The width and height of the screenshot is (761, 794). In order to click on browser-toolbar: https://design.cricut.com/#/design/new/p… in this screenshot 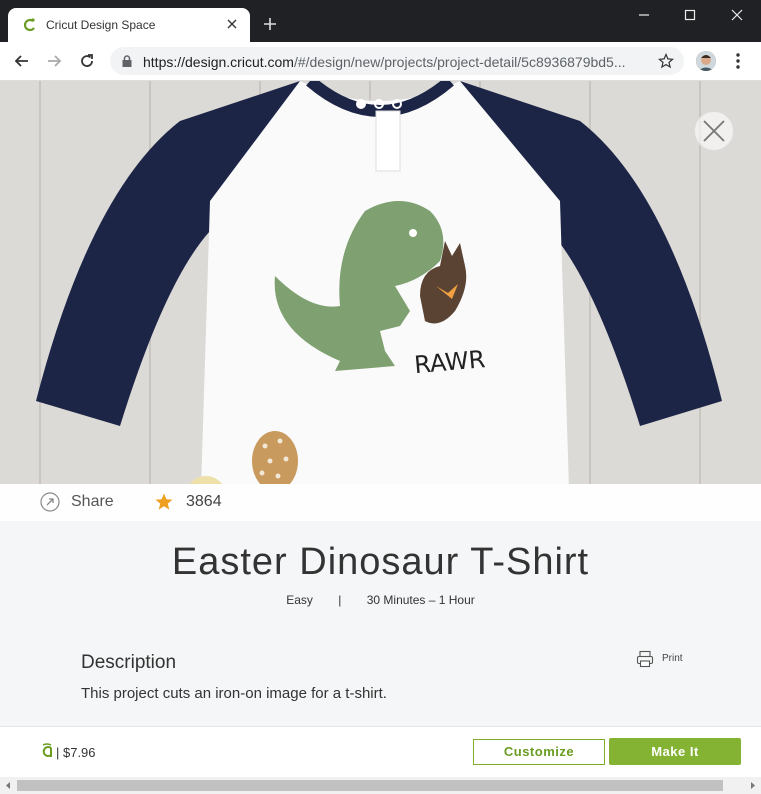, I will do `click(380, 61)`.